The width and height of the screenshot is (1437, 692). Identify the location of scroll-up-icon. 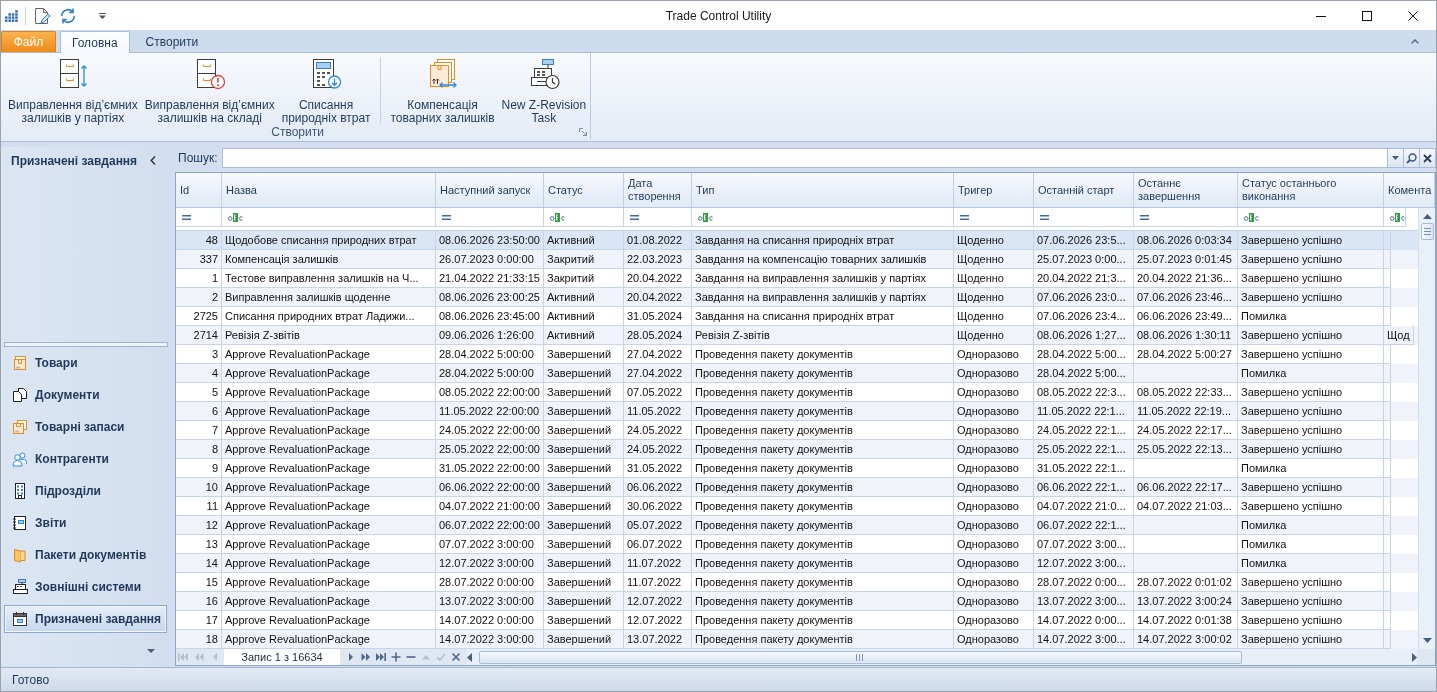
(1427, 216).